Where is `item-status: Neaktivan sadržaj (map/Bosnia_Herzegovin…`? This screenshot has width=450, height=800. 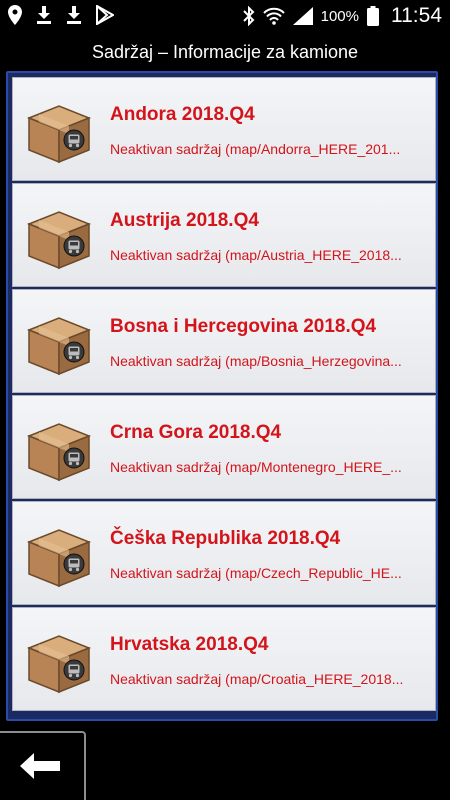
item-status: Neaktivan sadržaj (map/Bosnia_Herzegovin… is located at coordinates (256, 361).